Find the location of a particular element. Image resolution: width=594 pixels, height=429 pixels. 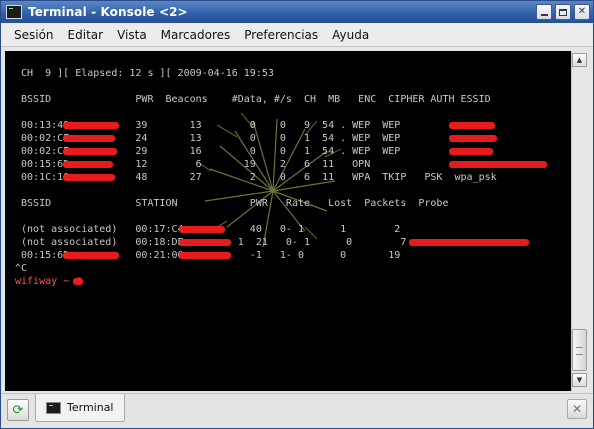

menu-marcadores: Marcadores is located at coordinates (196, 35).